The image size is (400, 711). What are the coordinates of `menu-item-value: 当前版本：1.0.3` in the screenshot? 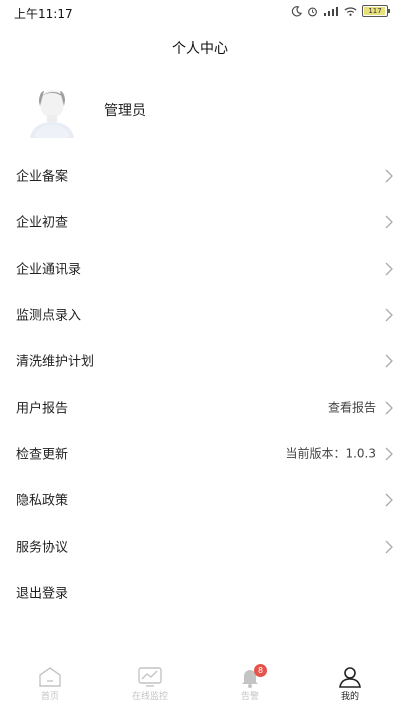 It's located at (330, 453).